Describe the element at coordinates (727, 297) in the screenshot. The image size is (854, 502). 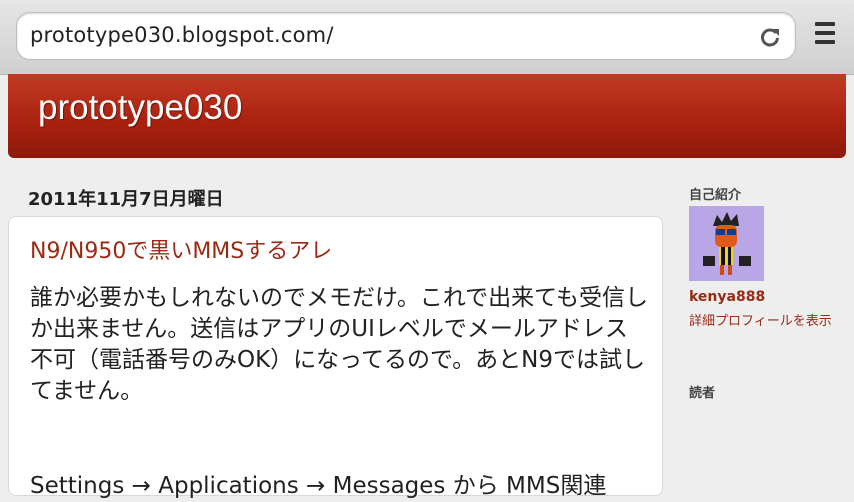
I see `profile-username: kenya888` at that location.